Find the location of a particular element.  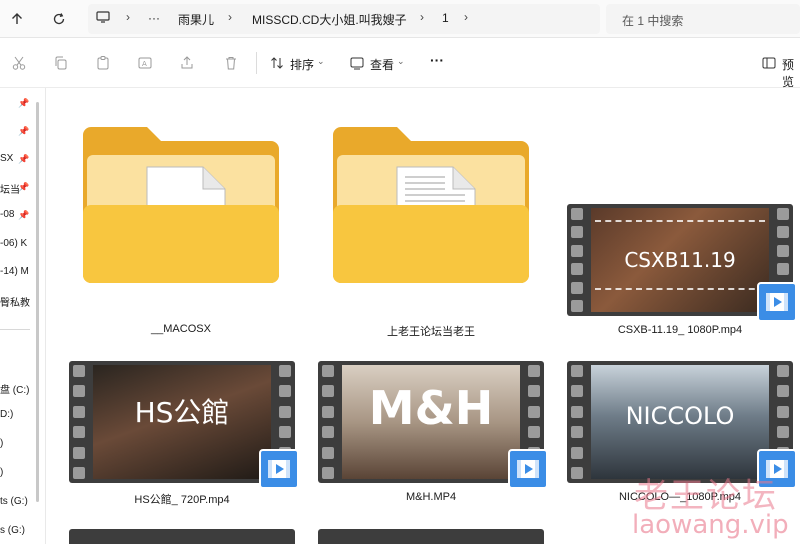

file-item-video: CSXB11.19 CSXB-11.19_ 1080P.mp4 is located at coordinates (682, 274).